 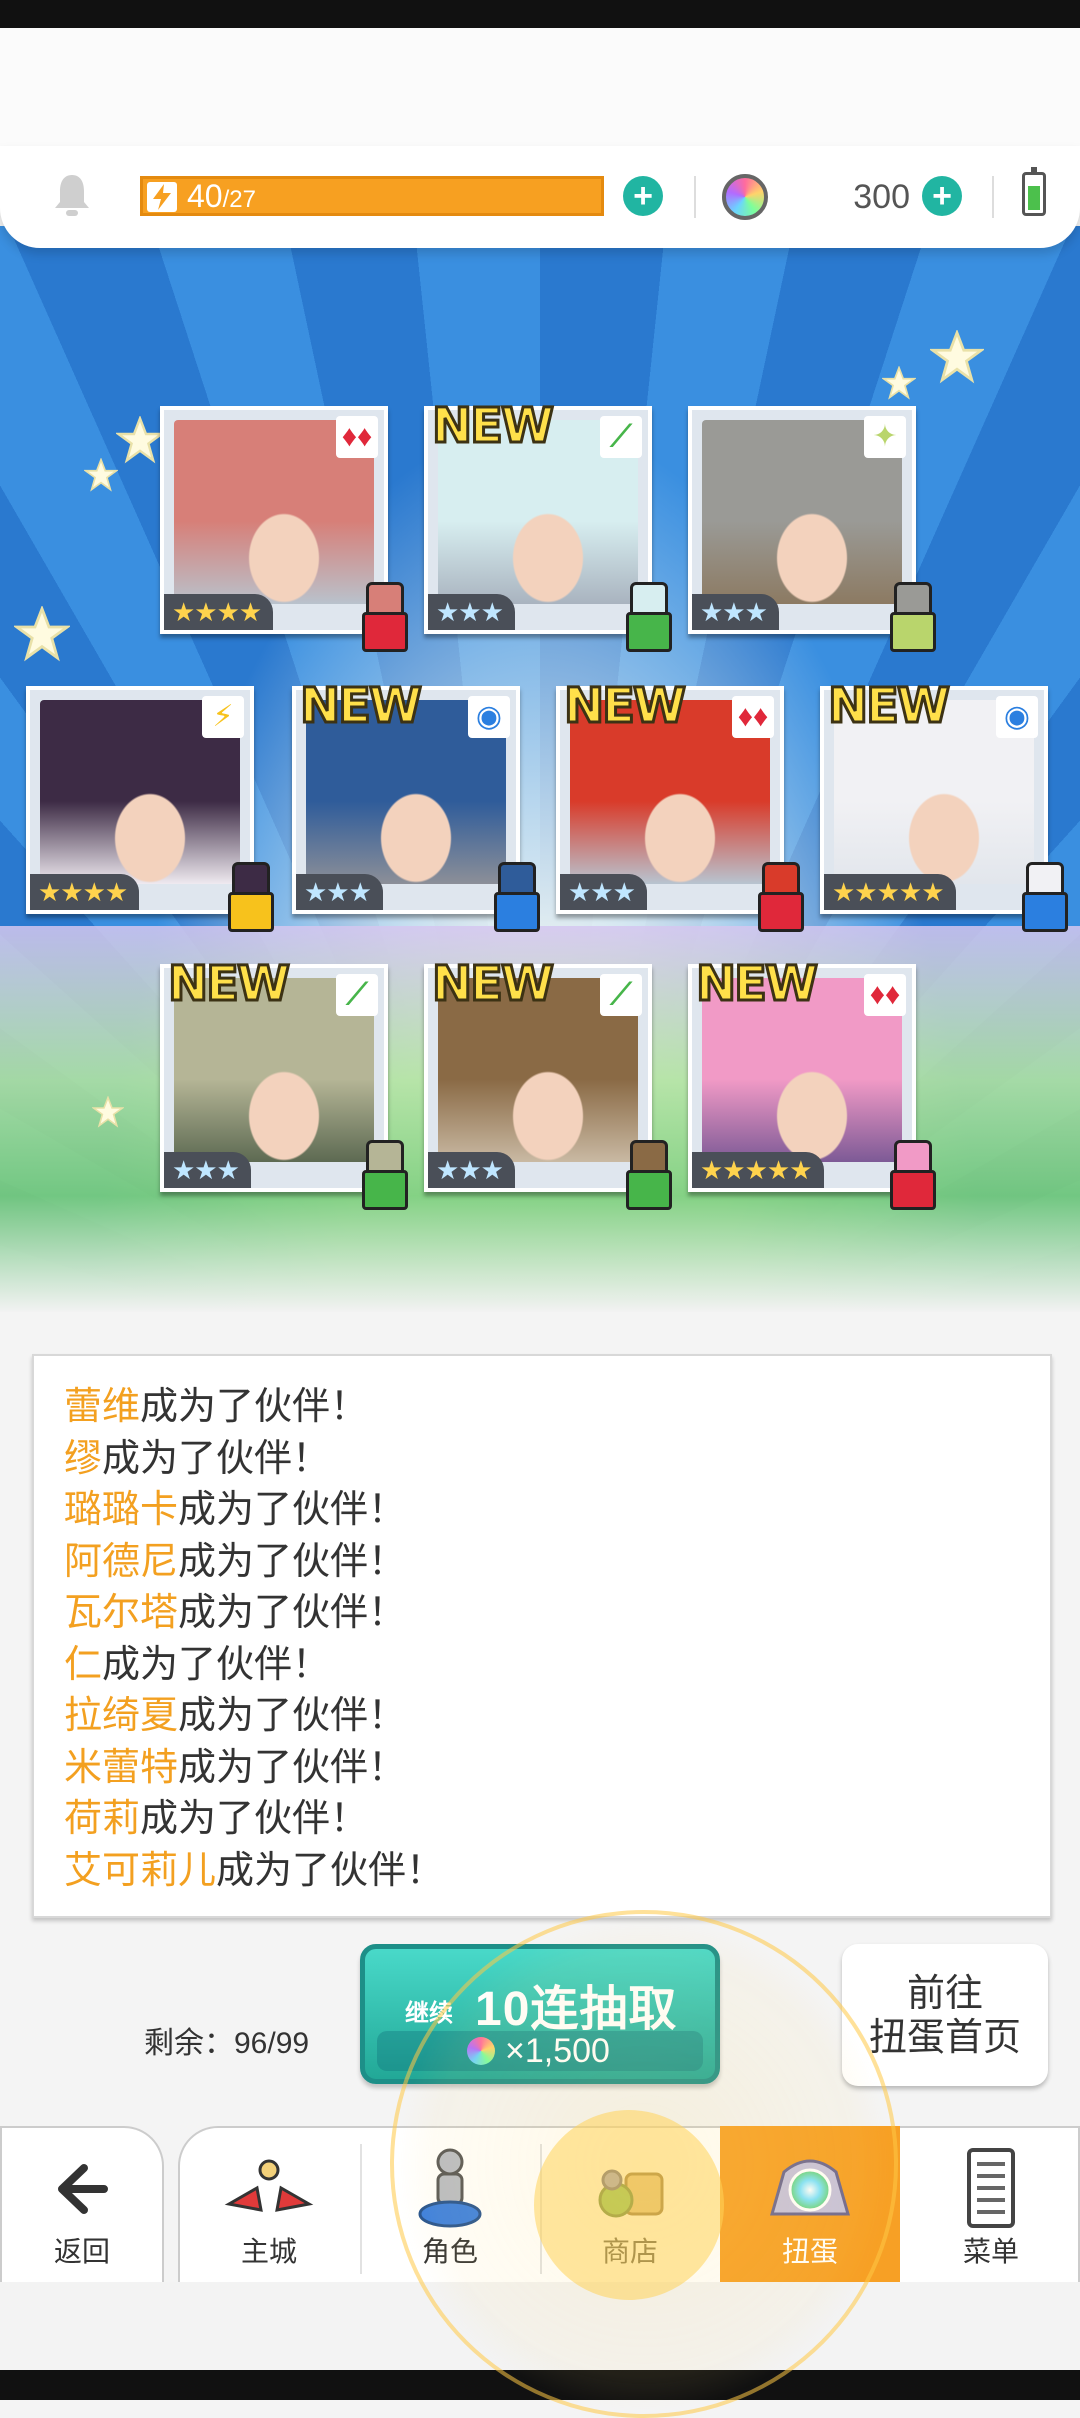 I want to click on gem-count: 300, so click(x=881, y=197).